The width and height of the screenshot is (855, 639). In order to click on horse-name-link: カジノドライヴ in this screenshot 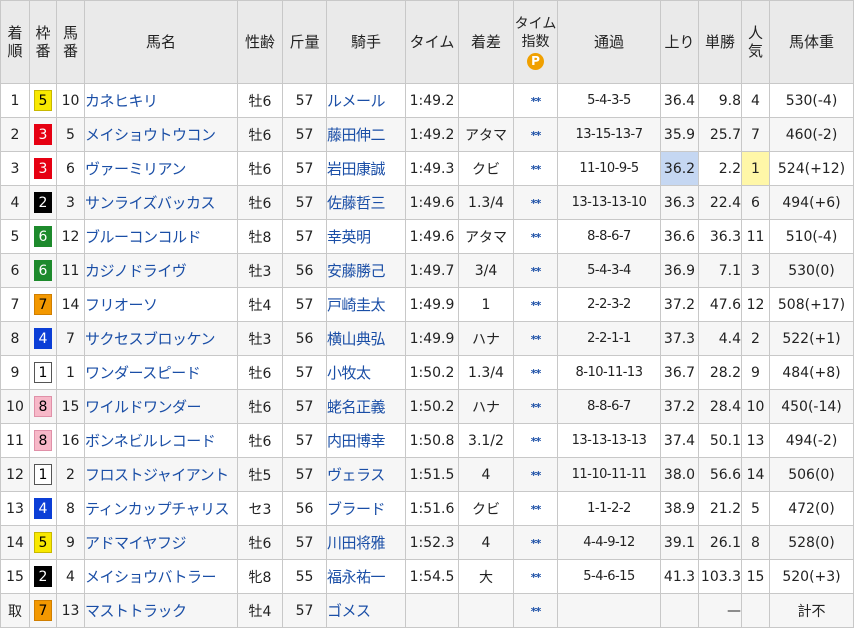, I will do `click(136, 271)`.